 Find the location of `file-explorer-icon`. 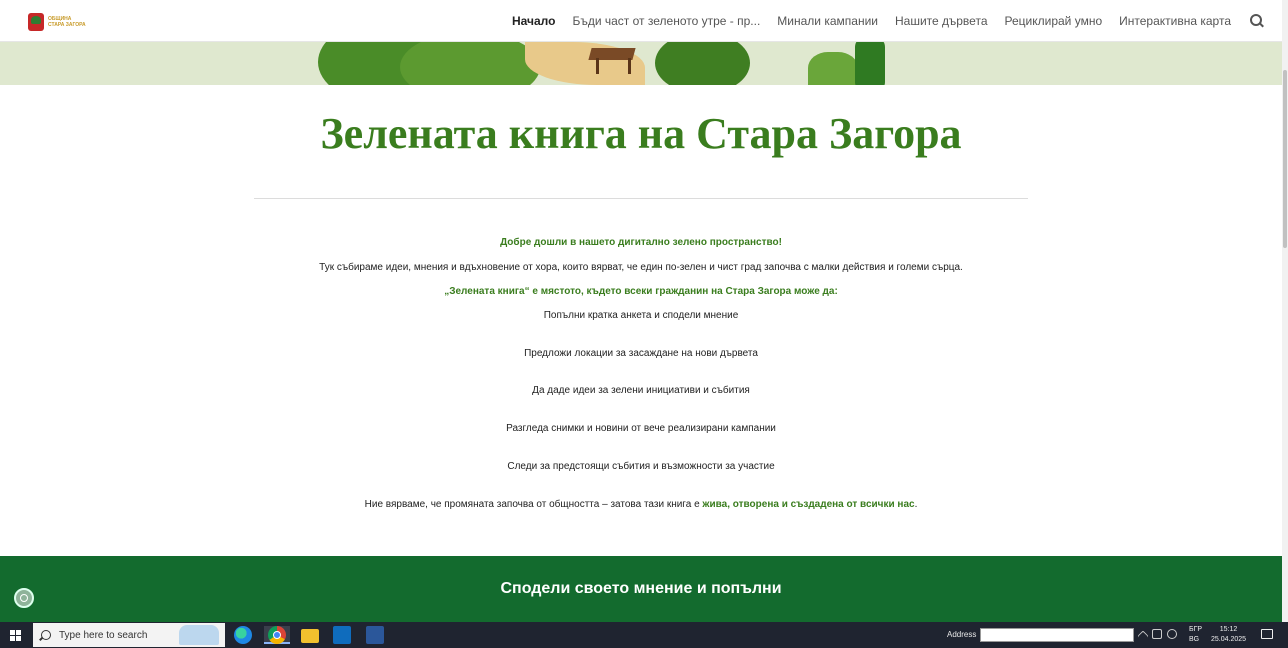

file-explorer-icon is located at coordinates (310, 636).